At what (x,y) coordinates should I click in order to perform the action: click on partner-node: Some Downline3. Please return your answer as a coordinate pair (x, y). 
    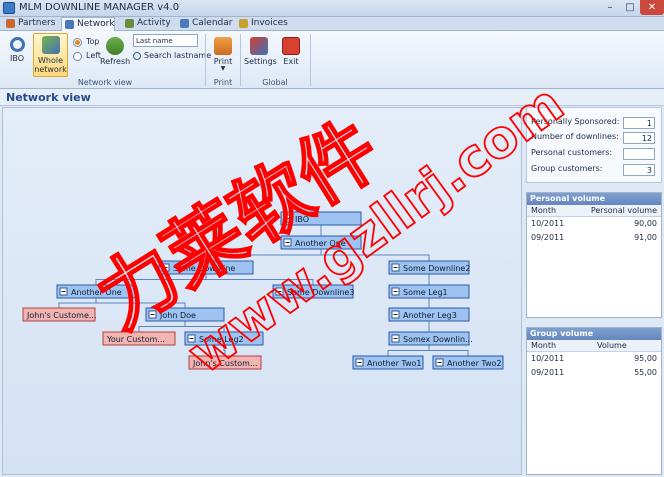
    Looking at the image, I should click on (313, 291).